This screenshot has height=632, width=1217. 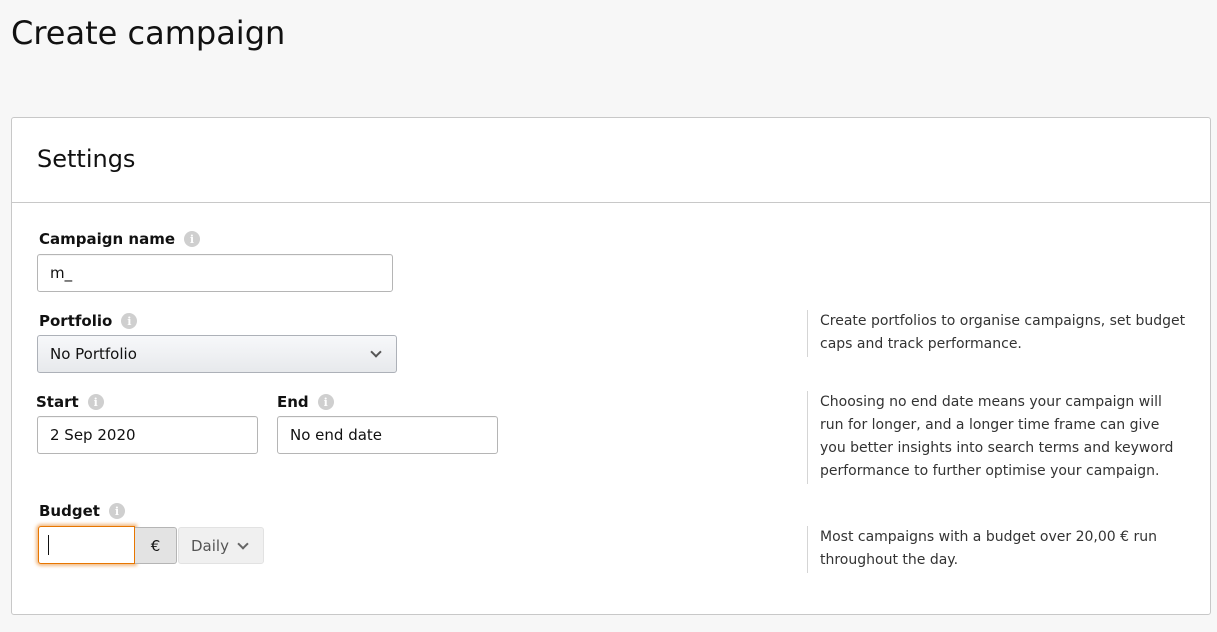 I want to click on portfolio-select: No Portfolio, so click(x=217, y=354).